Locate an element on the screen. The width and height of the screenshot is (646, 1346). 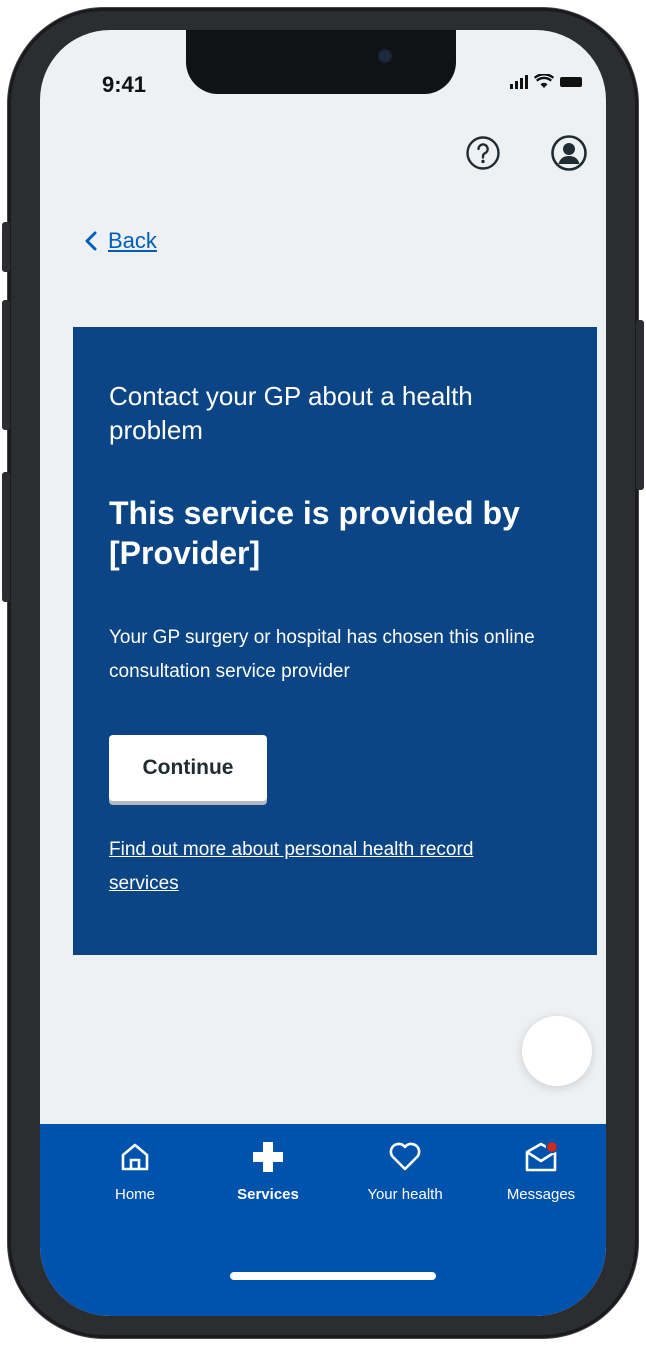
notch is located at coordinates (321, 62).